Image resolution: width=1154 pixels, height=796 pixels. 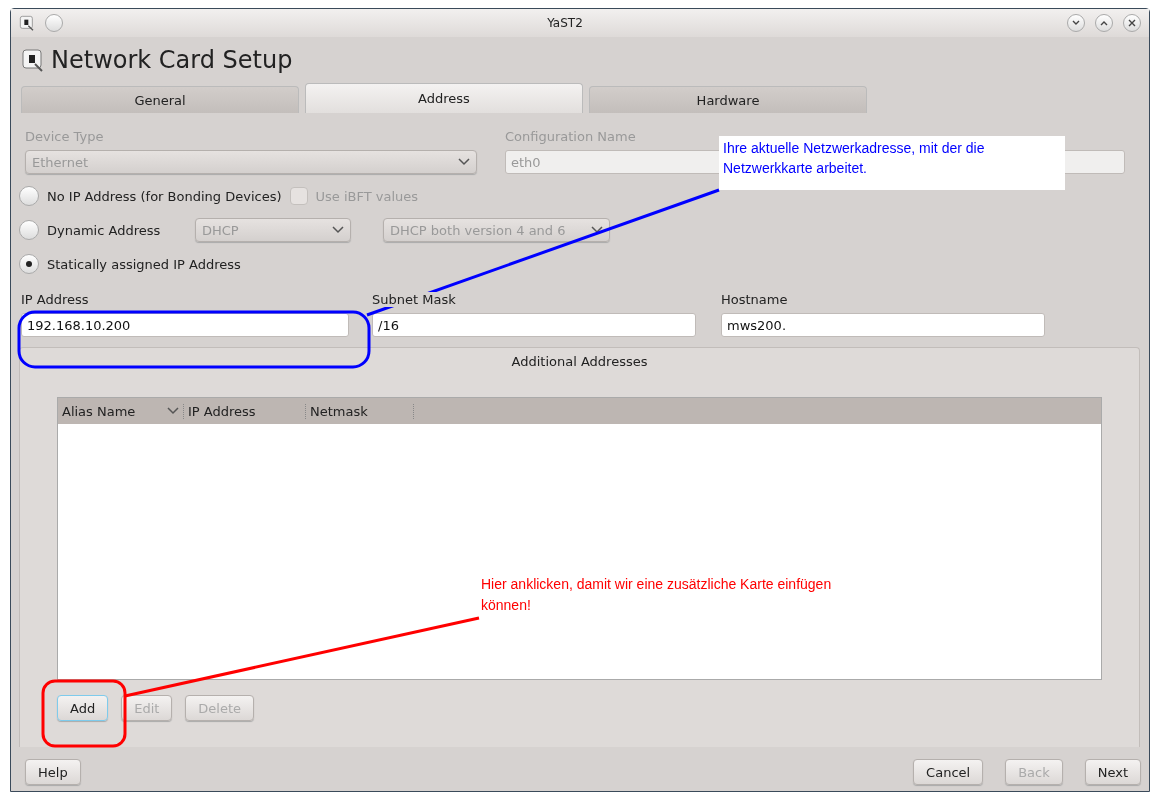 What do you see at coordinates (55, 299) in the screenshot?
I see `field-label: IP Address` at bounding box center [55, 299].